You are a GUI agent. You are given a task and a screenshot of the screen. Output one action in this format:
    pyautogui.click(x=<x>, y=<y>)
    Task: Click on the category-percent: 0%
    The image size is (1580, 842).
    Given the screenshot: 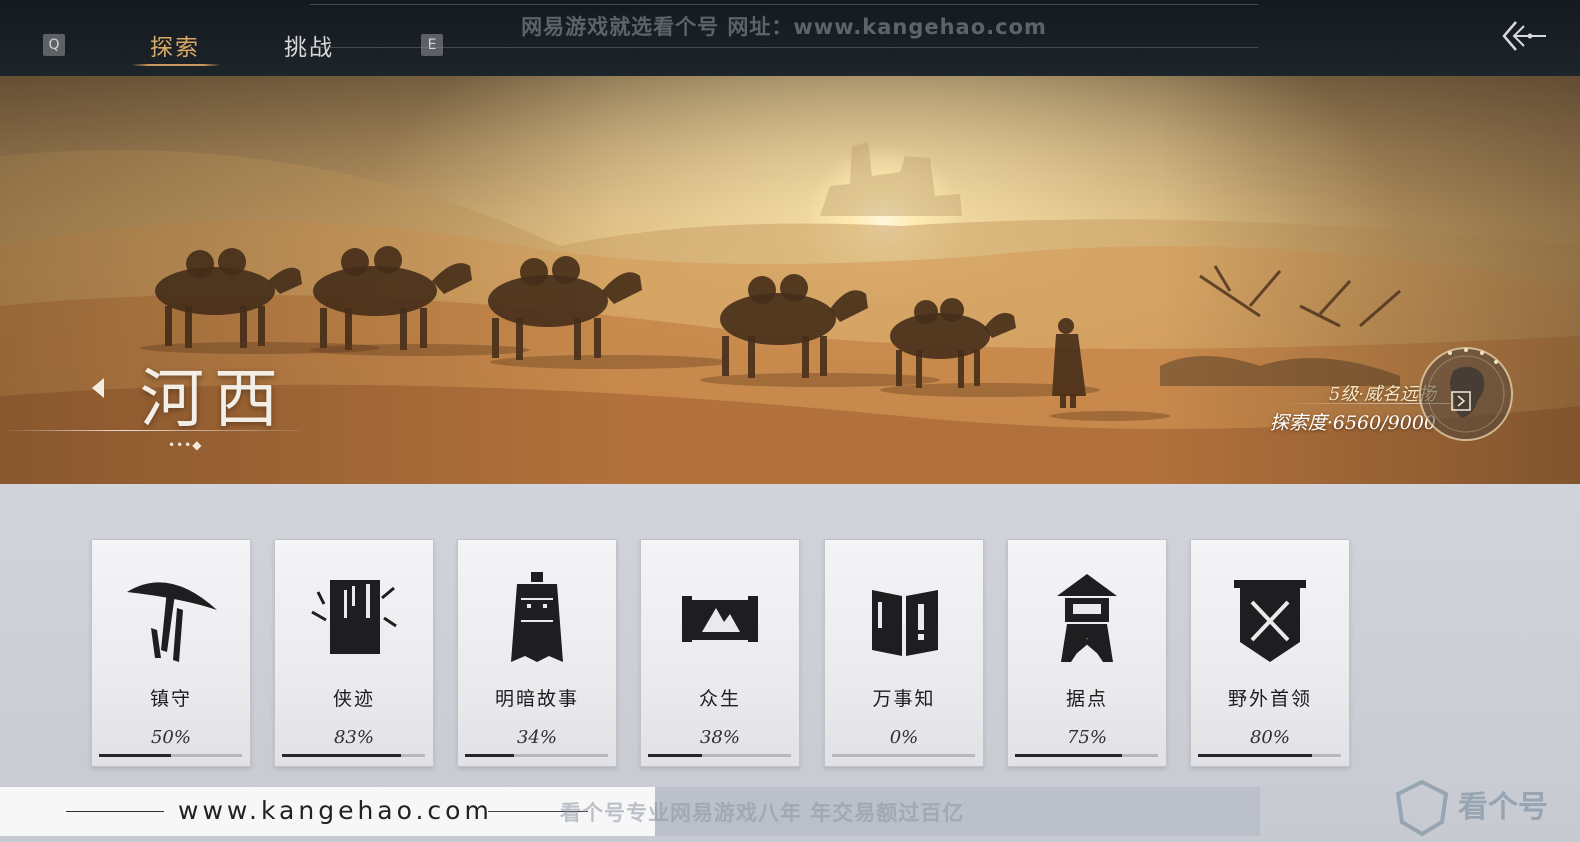 What is the action you would take?
    pyautogui.click(x=904, y=737)
    